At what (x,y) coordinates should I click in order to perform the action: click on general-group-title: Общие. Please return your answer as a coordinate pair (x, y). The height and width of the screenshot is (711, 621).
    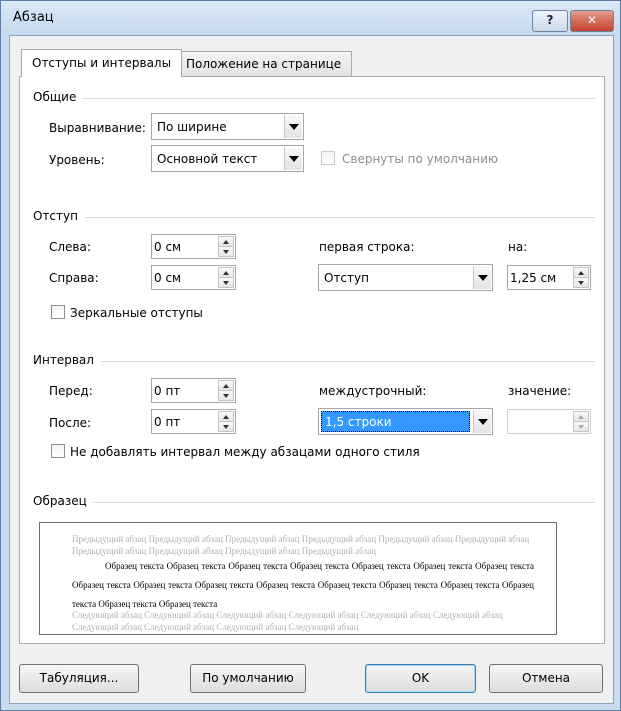
    Looking at the image, I should click on (58, 97).